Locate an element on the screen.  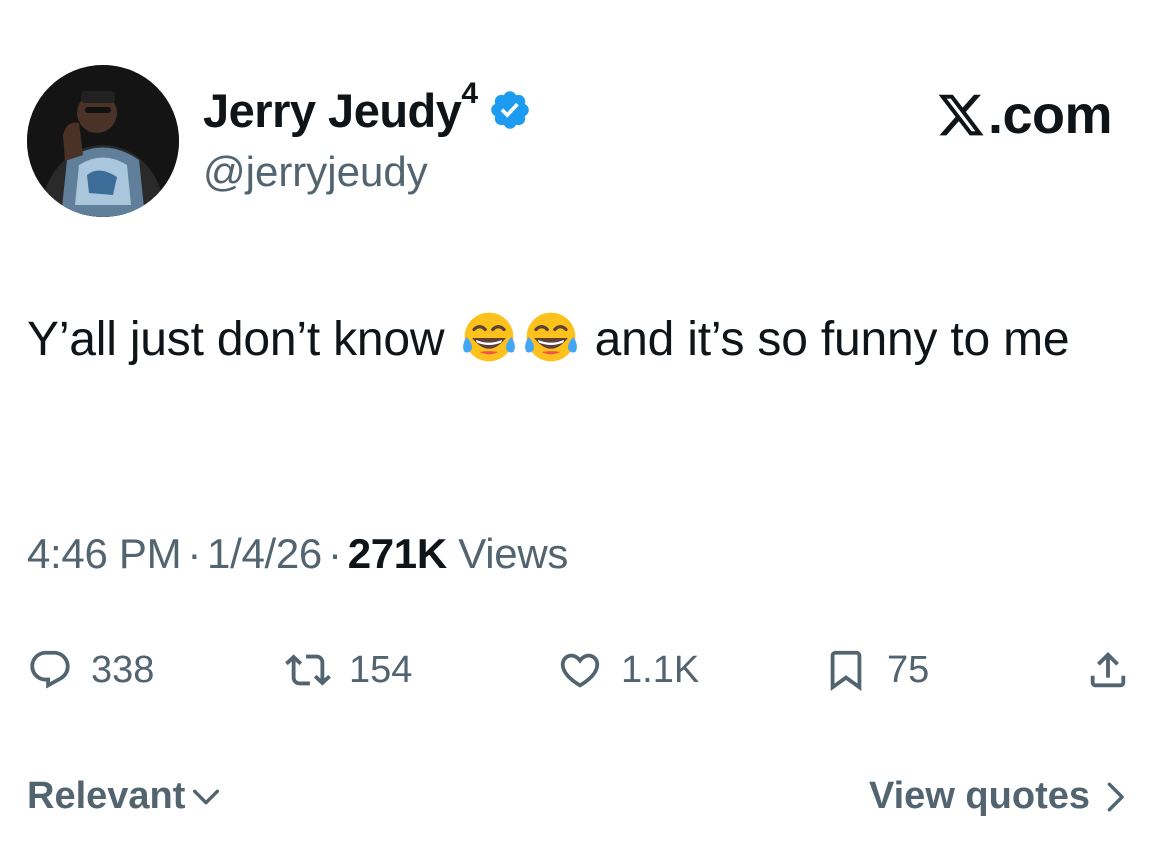
x-logo-icon is located at coordinates (961, 115).